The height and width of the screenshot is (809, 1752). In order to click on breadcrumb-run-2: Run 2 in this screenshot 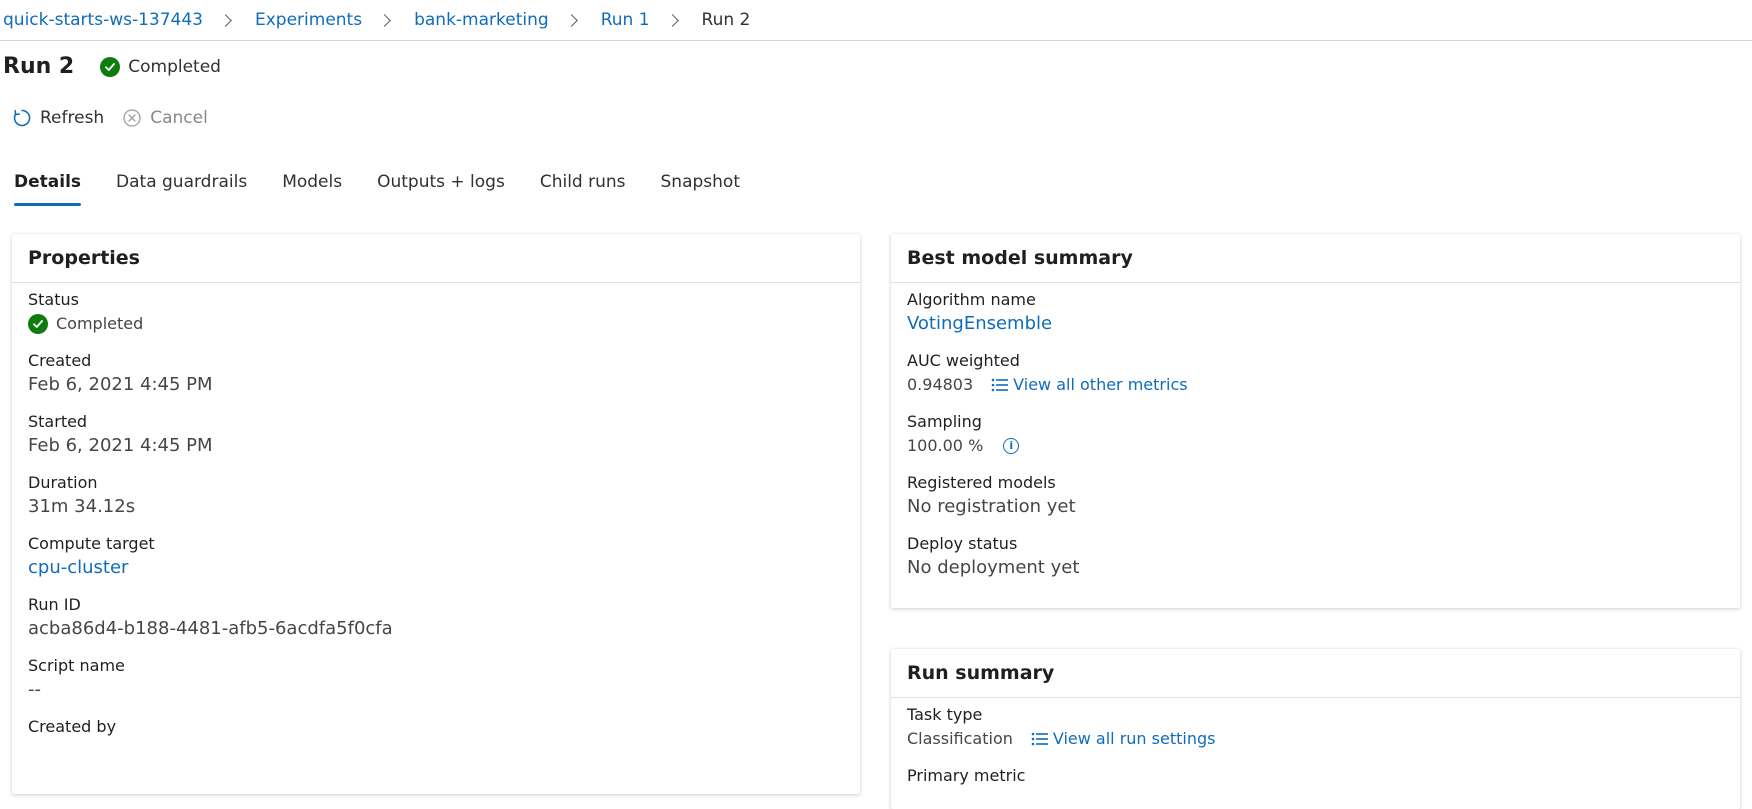, I will do `click(726, 20)`.